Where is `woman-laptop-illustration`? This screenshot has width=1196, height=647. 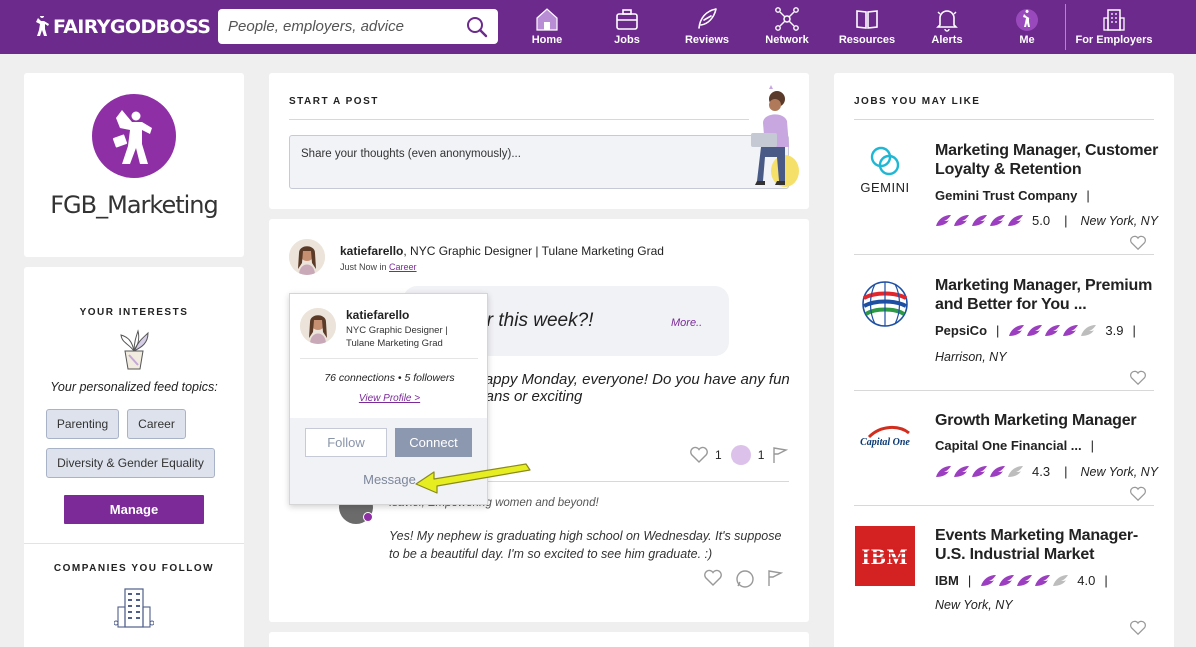 woman-laptop-illustration is located at coordinates (775, 136).